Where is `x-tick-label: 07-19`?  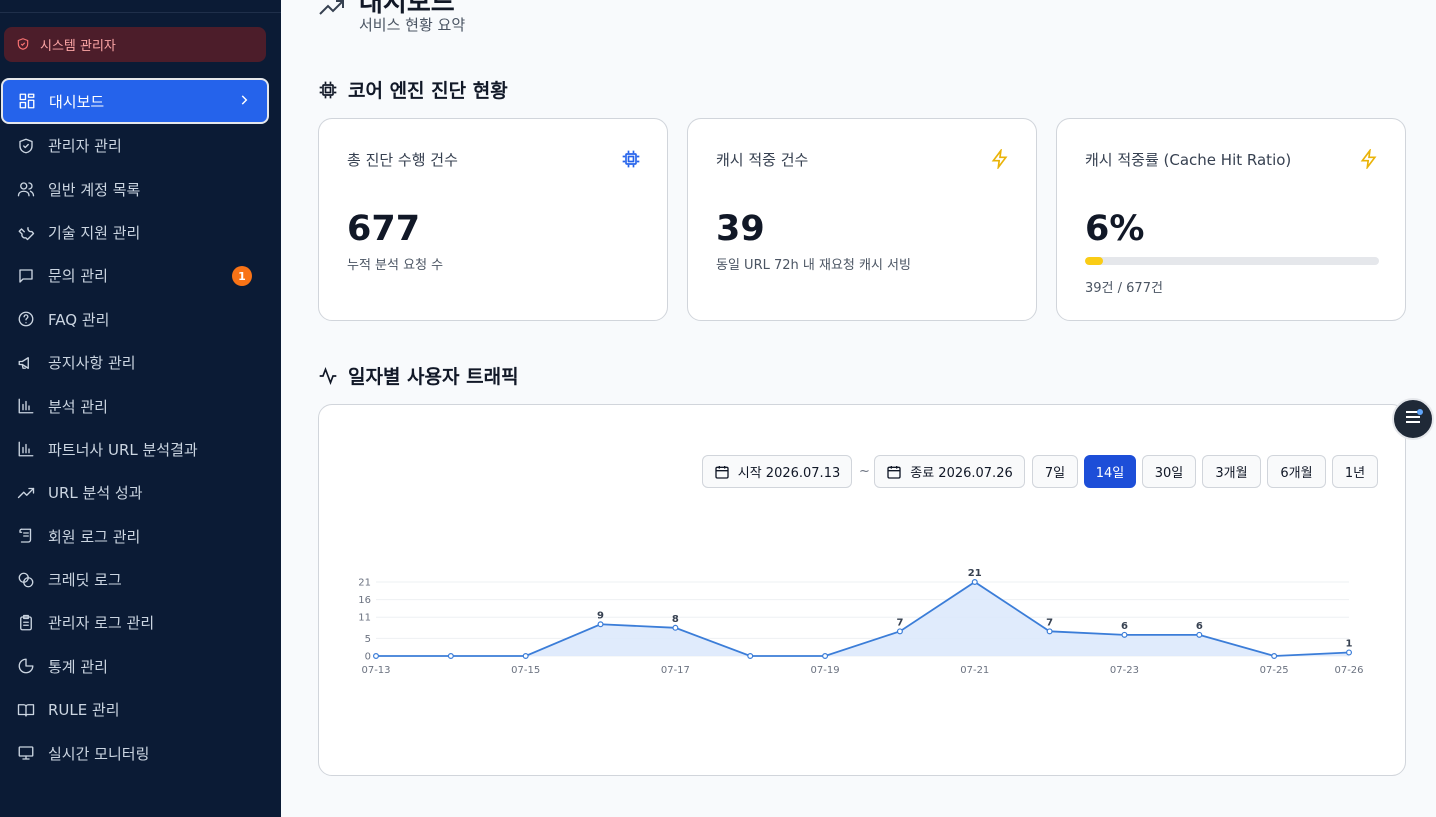 x-tick-label: 07-19 is located at coordinates (825, 670).